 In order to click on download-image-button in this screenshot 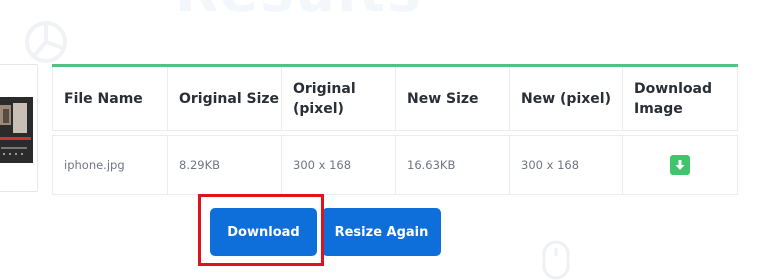, I will do `click(680, 165)`.